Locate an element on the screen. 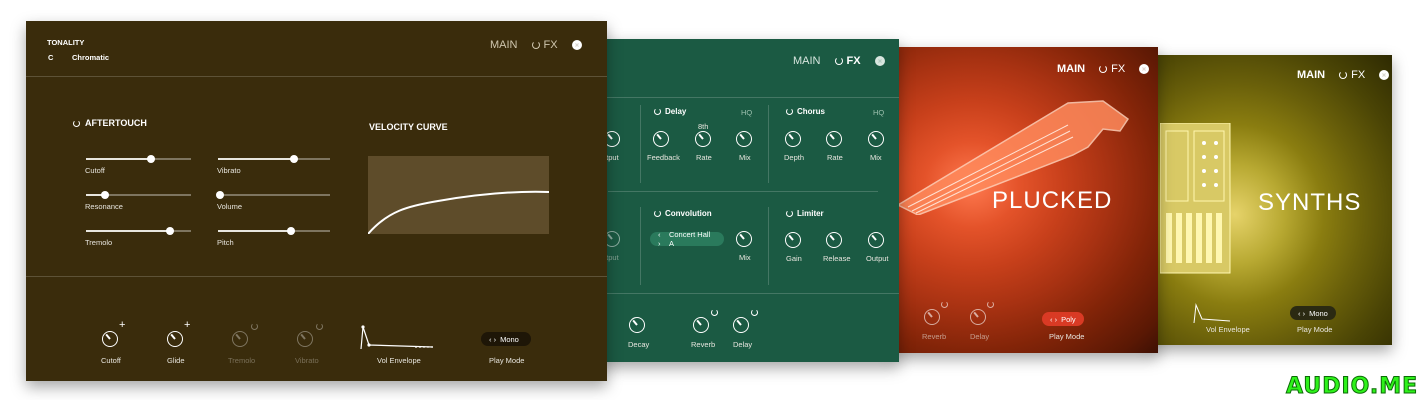 The width and height of the screenshot is (1420, 400). rate-knob is located at coordinates (703, 139).